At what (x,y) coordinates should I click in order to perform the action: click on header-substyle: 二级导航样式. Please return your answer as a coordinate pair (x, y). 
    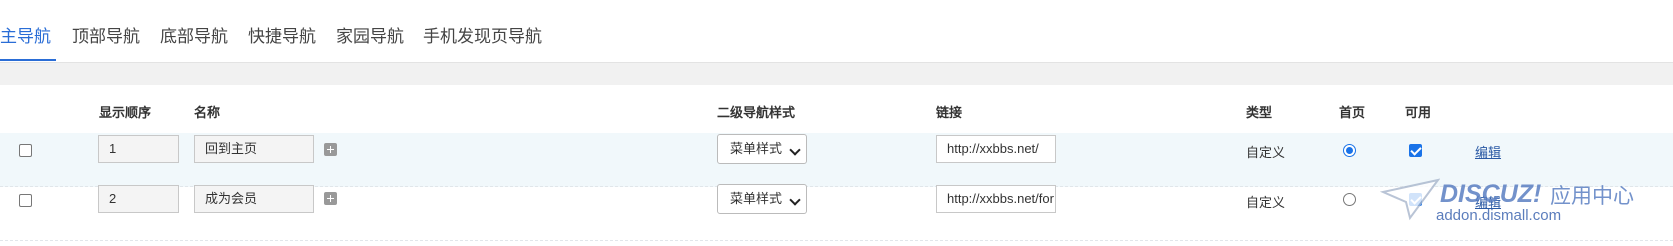
    Looking at the image, I should click on (756, 112).